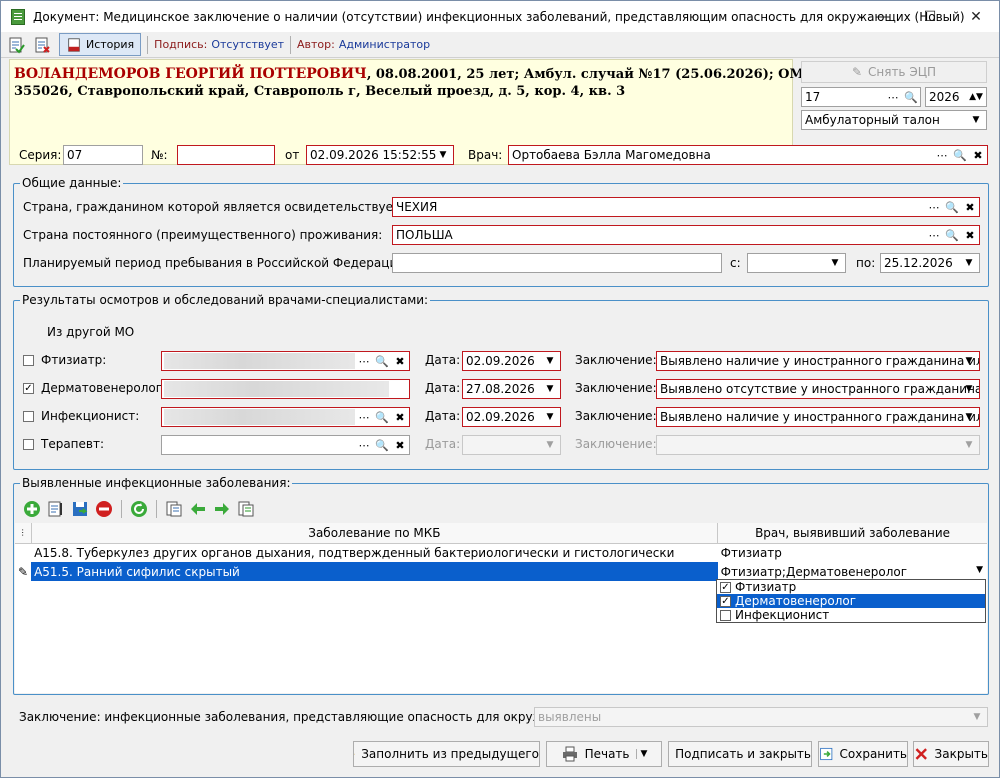 This screenshot has width=1000, height=778. I want to click on year-spinner: 2026 ▲▼, so click(956, 97).